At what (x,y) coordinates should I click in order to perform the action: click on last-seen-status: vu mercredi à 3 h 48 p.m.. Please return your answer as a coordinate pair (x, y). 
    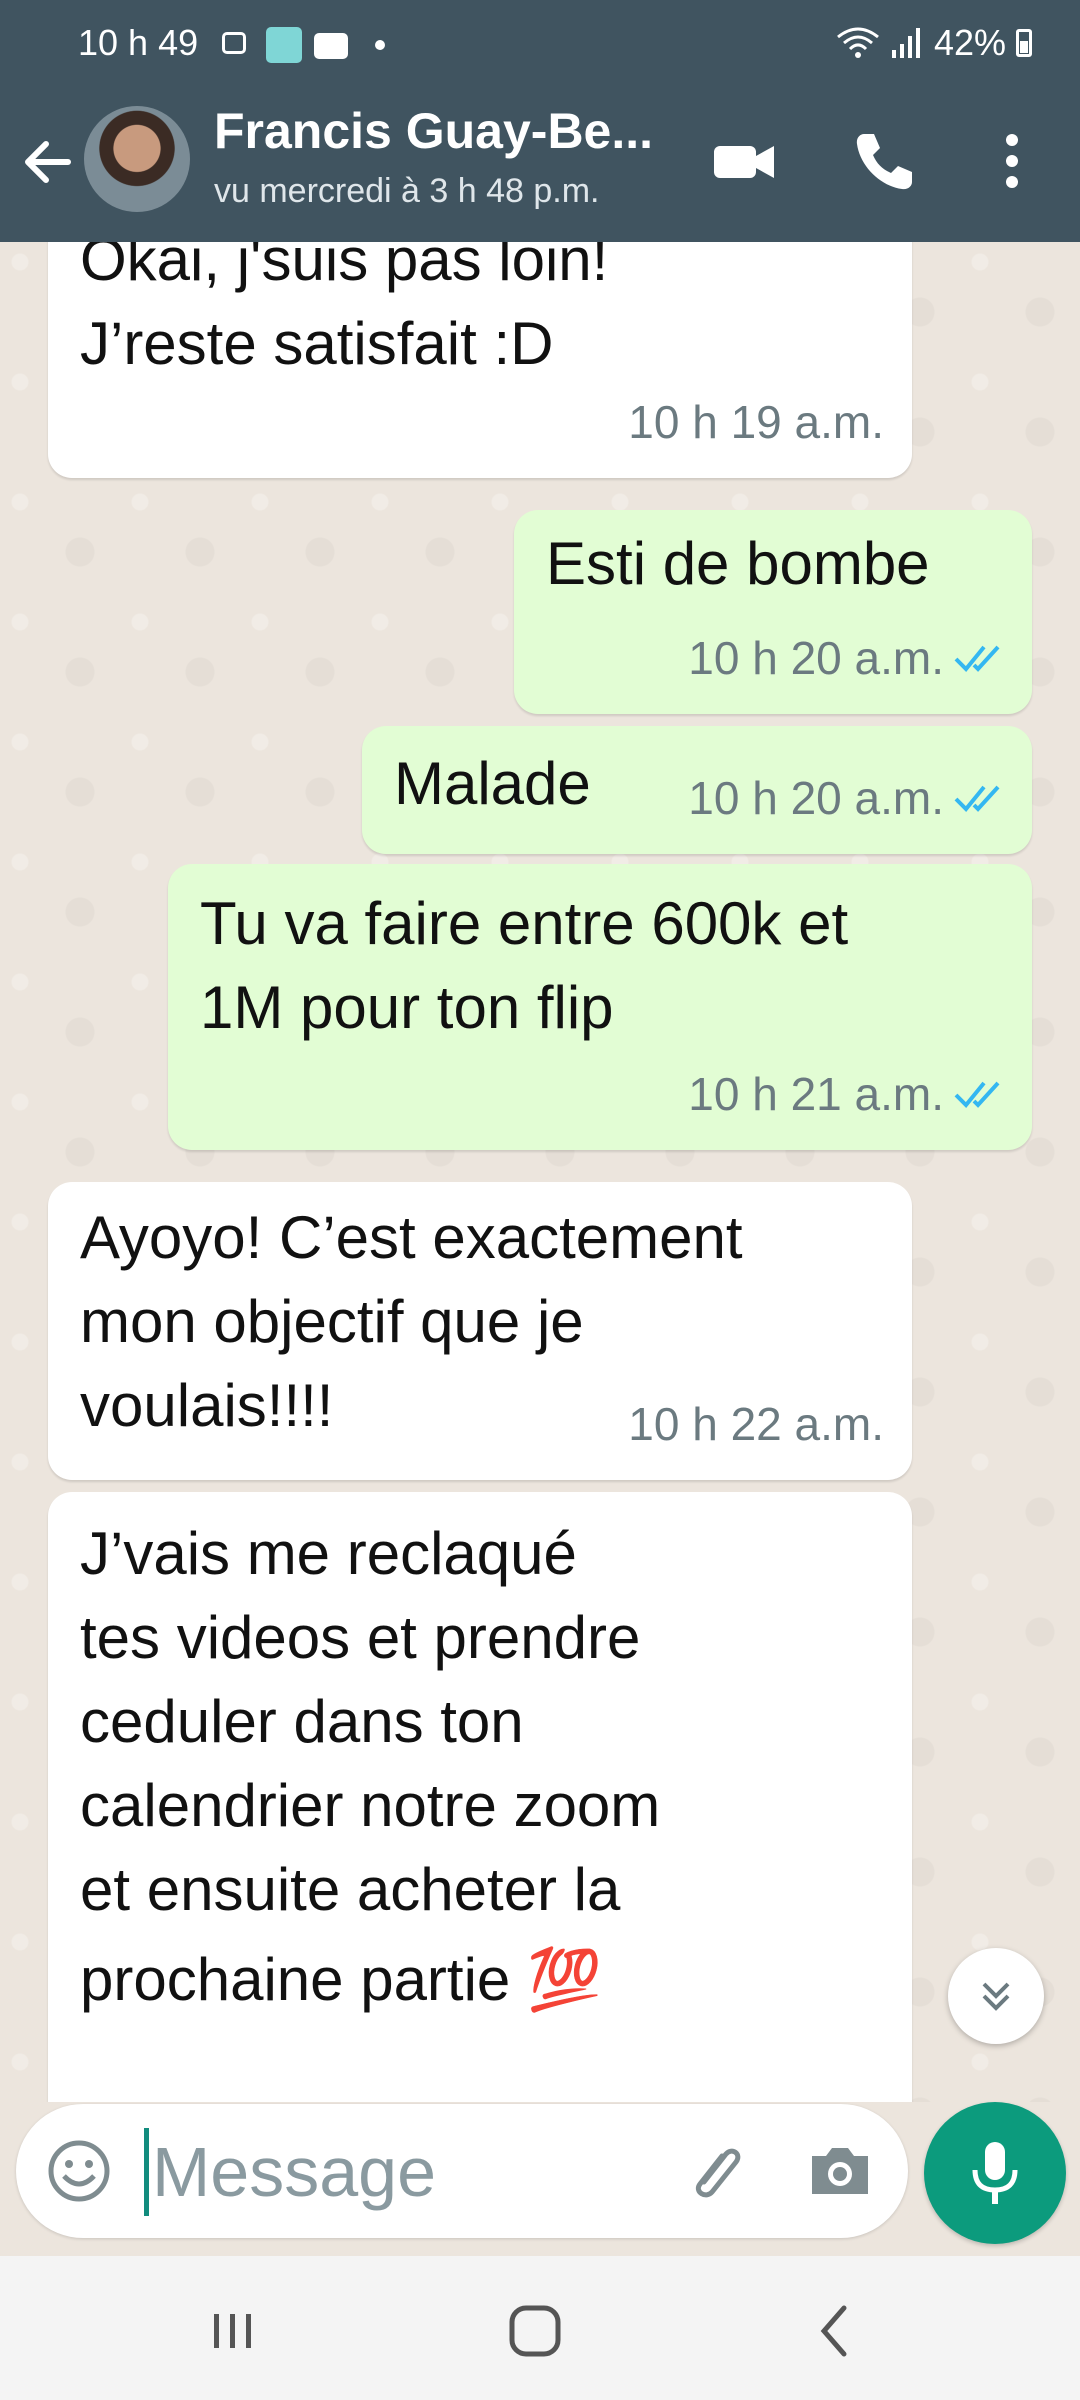
    Looking at the image, I should click on (407, 191).